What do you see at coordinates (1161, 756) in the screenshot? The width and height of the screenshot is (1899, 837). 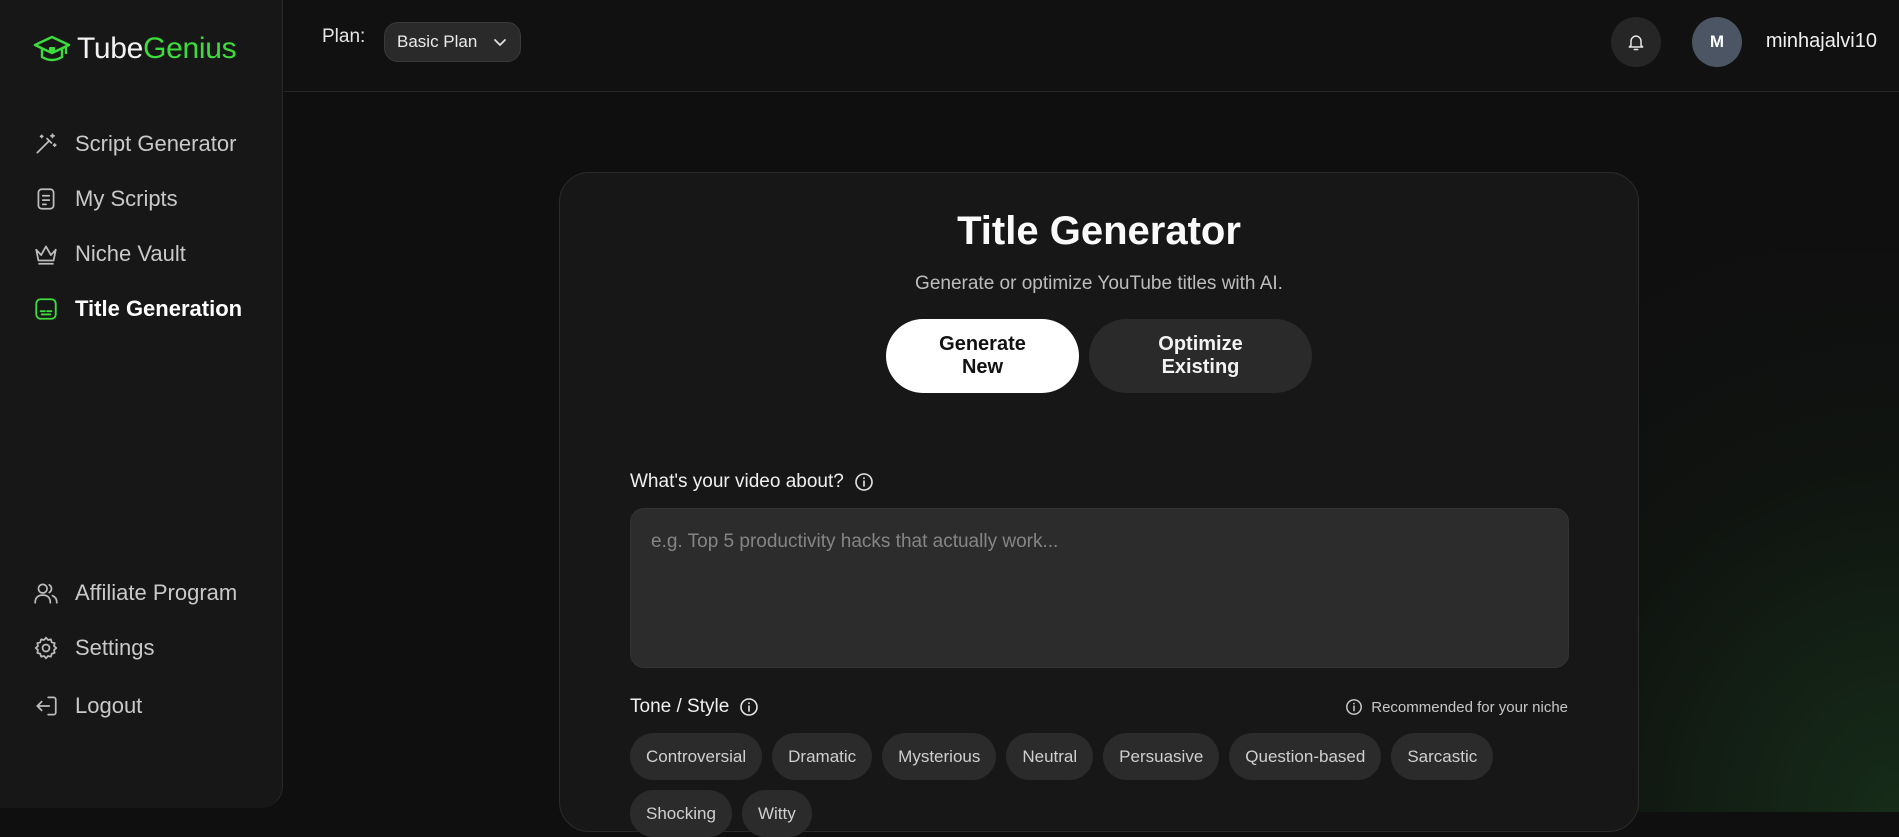 I see `tone-chip-persuasive: Persuasive` at bounding box center [1161, 756].